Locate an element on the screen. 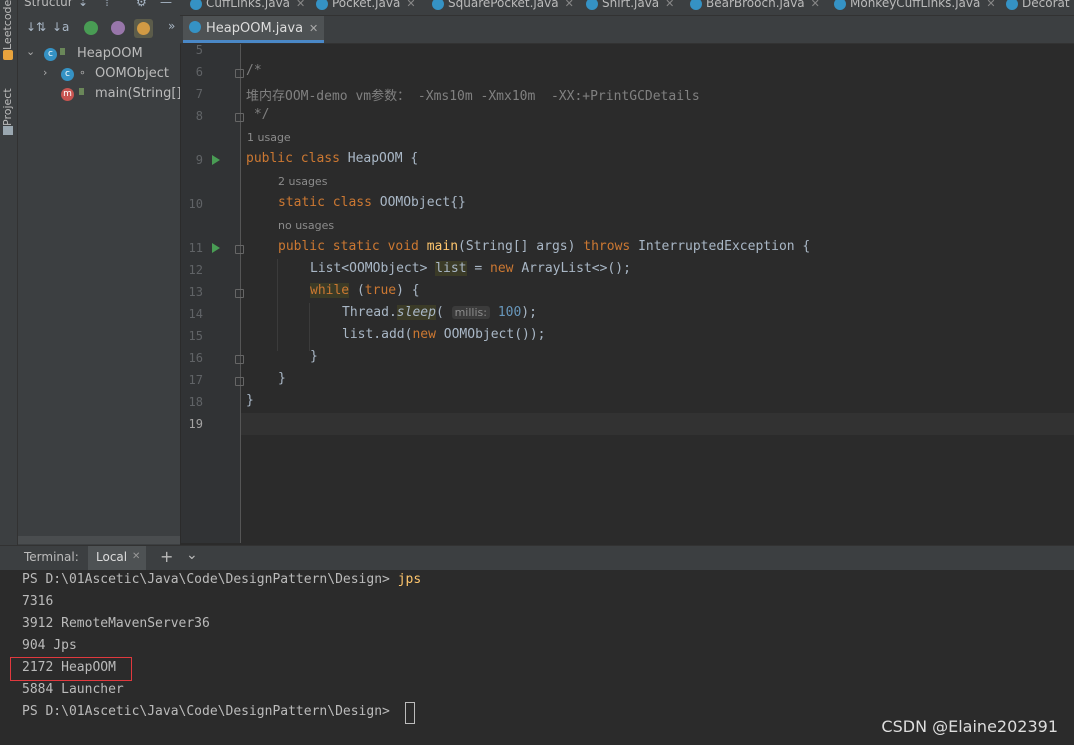  code-line-16: } is located at coordinates (314, 356).